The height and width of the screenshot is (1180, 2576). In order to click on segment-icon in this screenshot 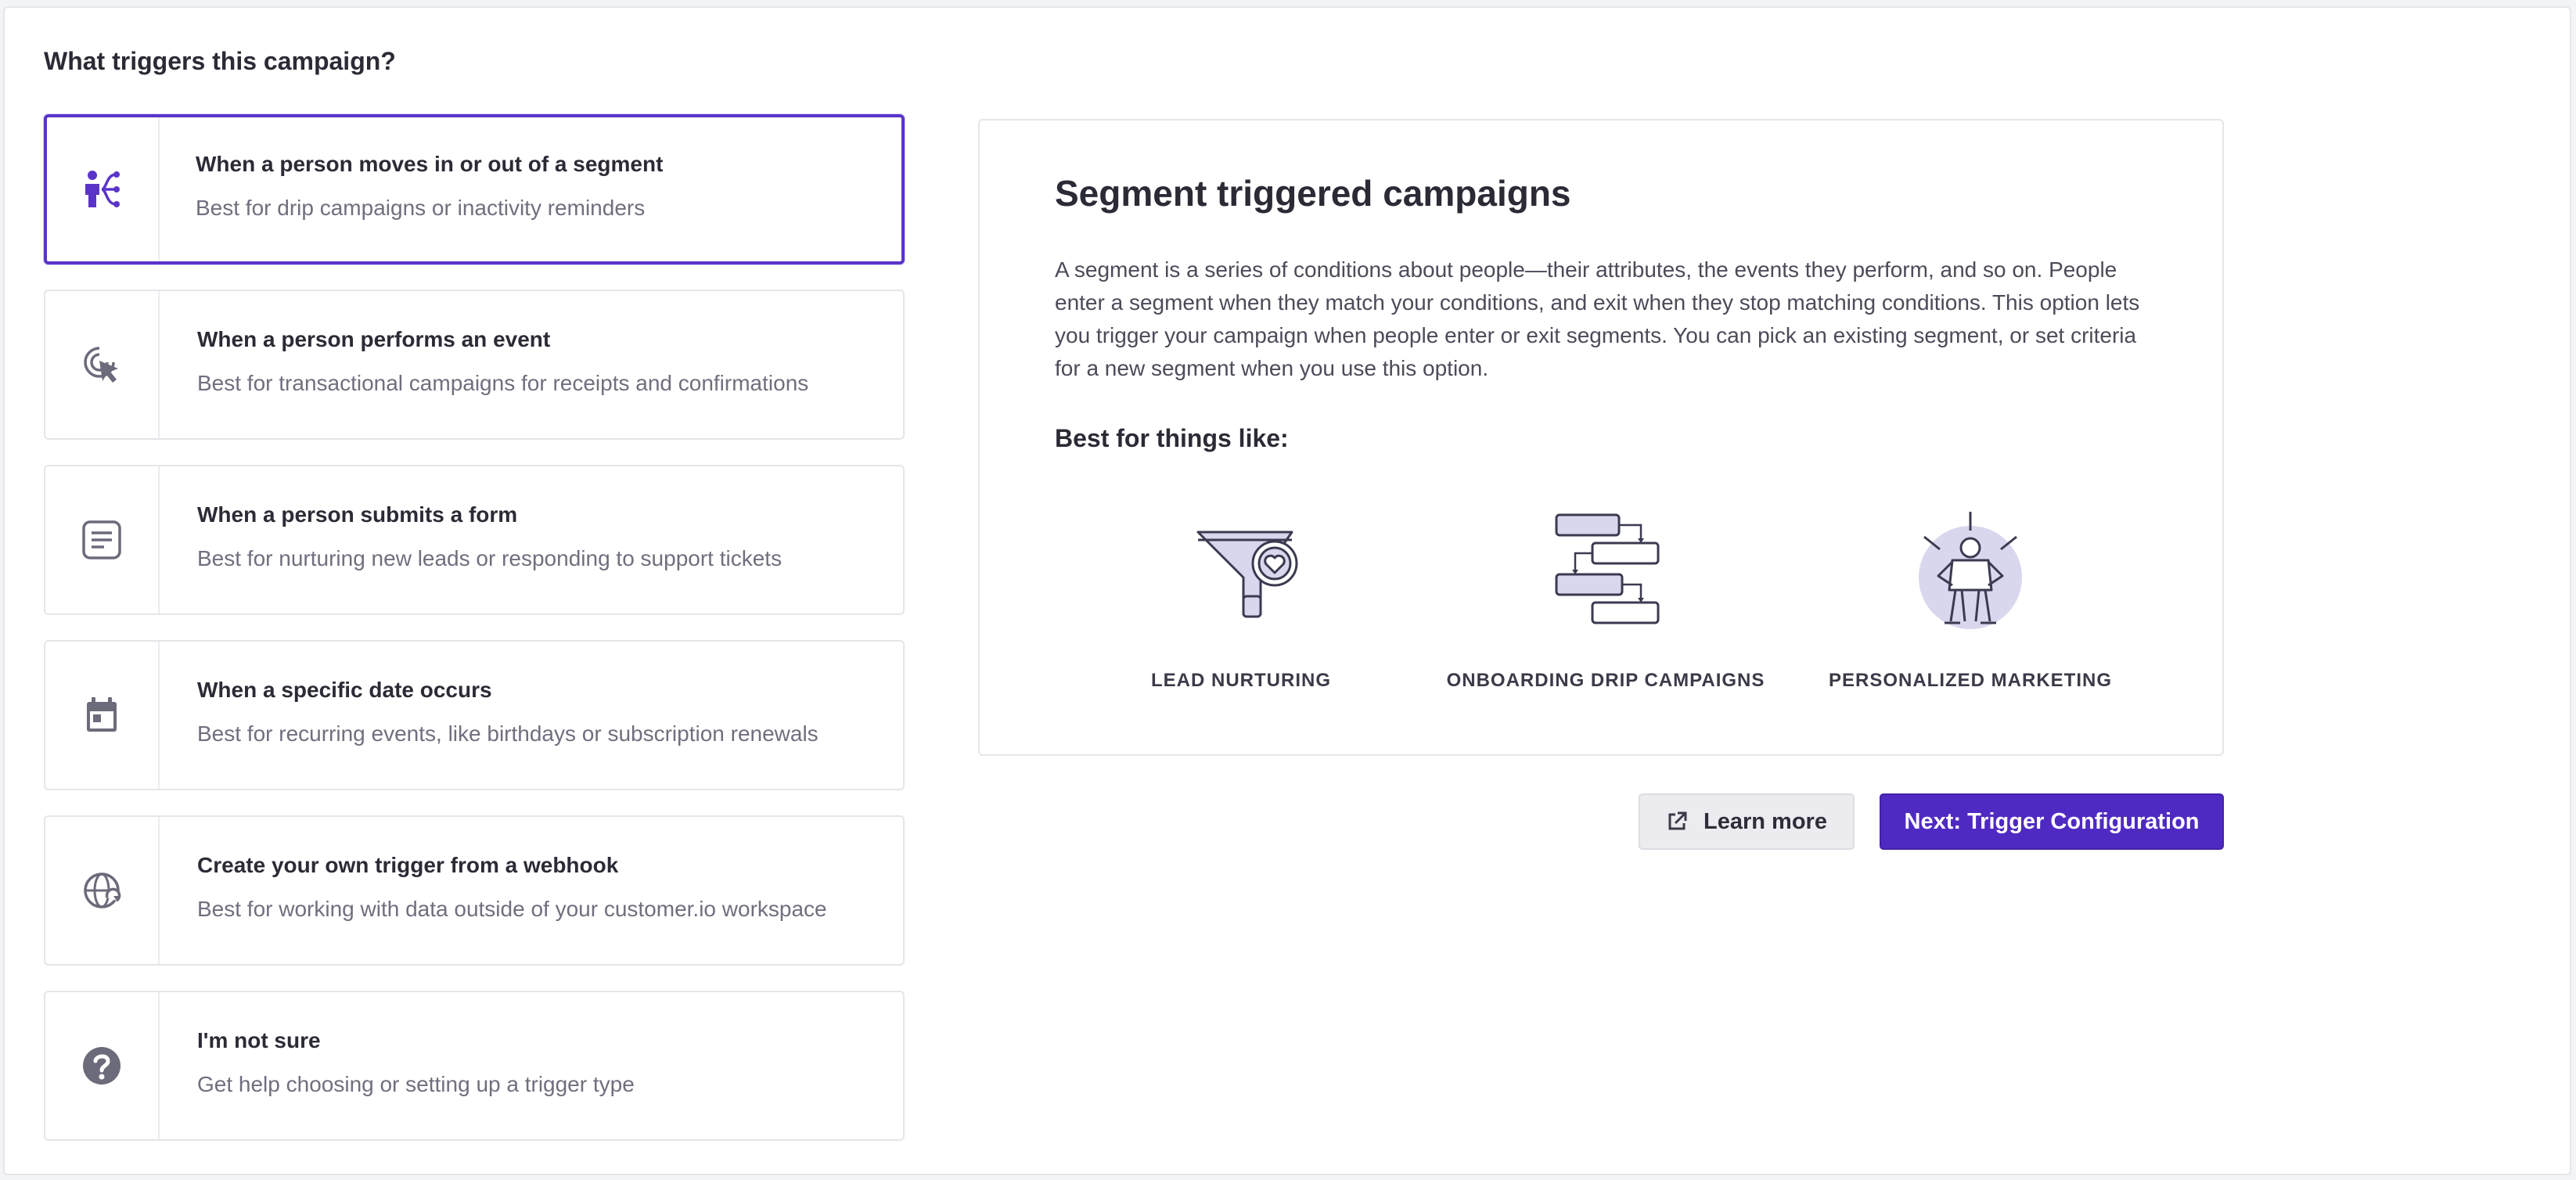, I will do `click(103, 189)`.